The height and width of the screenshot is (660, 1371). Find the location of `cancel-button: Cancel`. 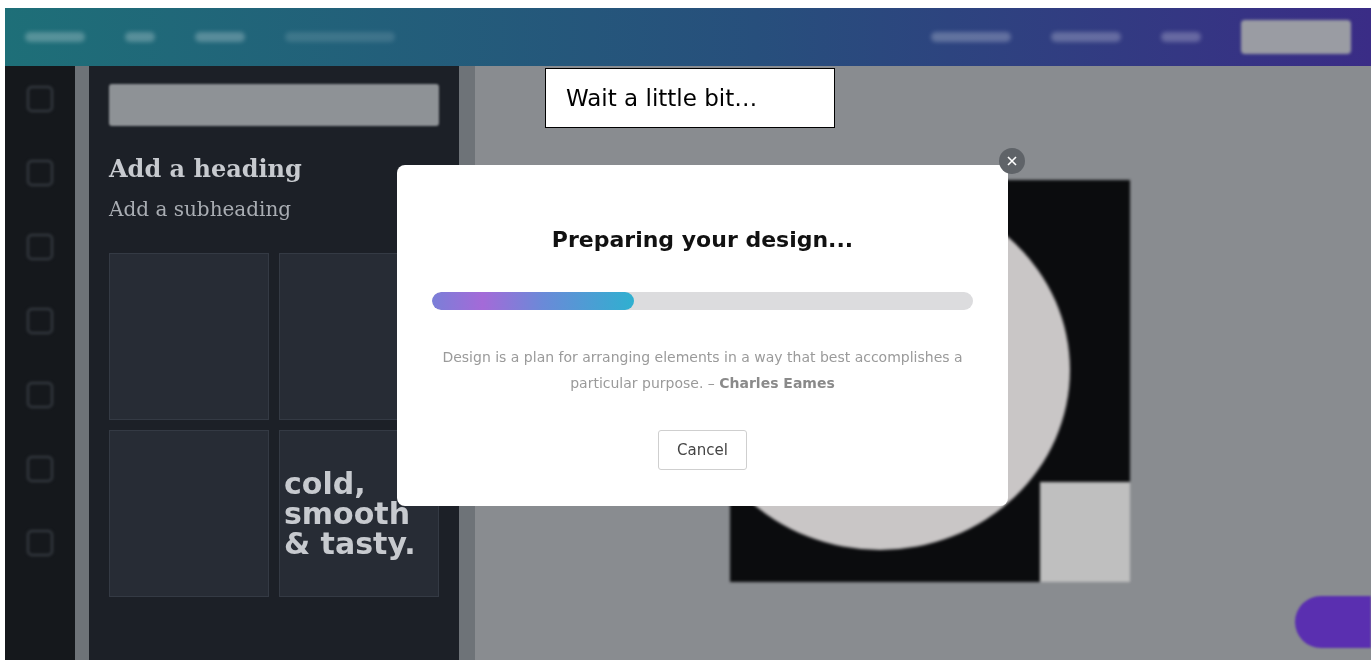

cancel-button: Cancel is located at coordinates (702, 450).